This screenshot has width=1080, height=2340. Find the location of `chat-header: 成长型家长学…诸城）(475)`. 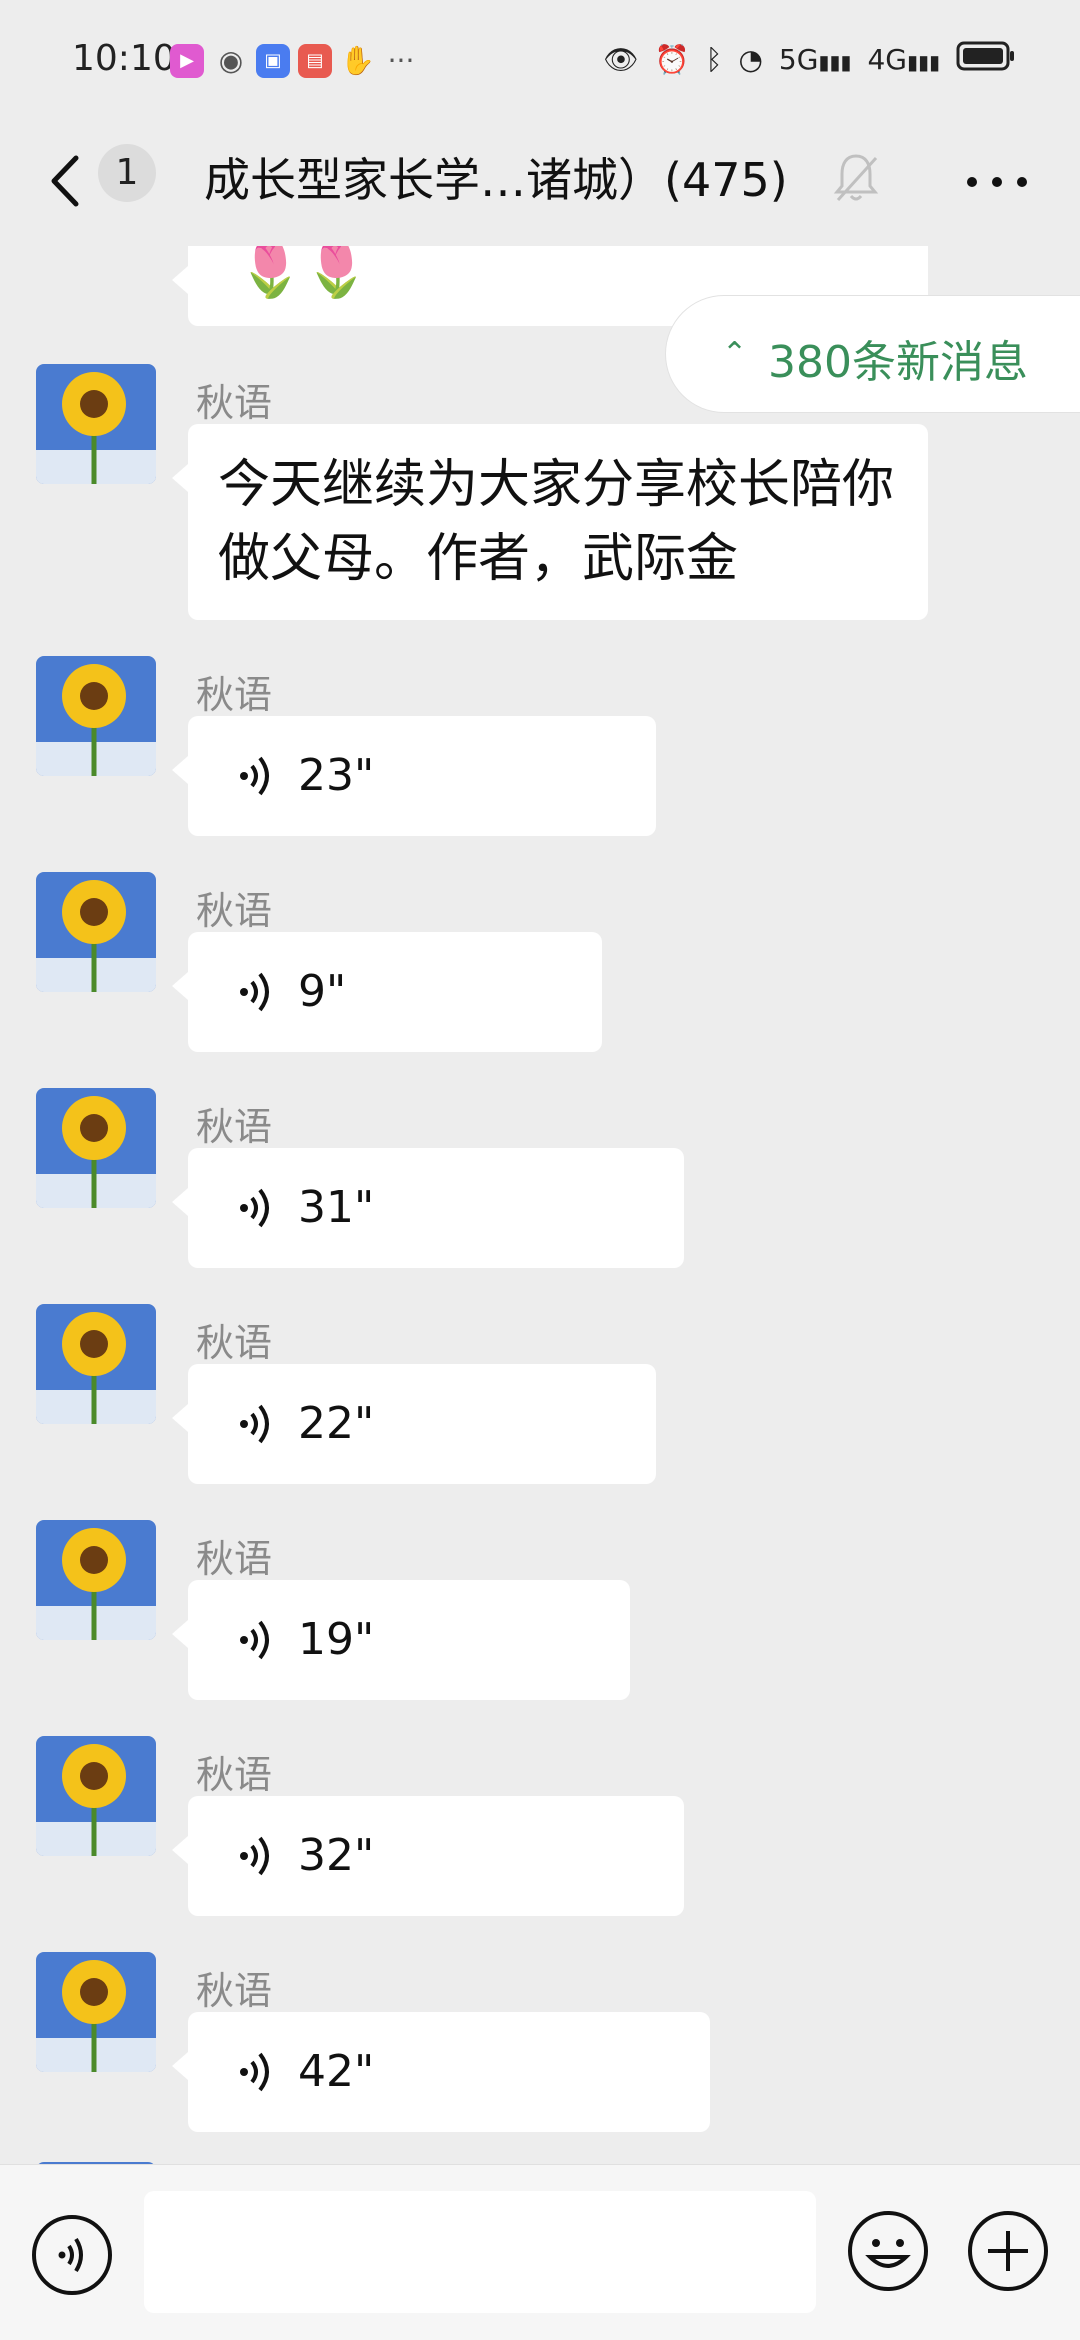

chat-header: 成长型家长学…诸城）(475) is located at coordinates (540, 183).